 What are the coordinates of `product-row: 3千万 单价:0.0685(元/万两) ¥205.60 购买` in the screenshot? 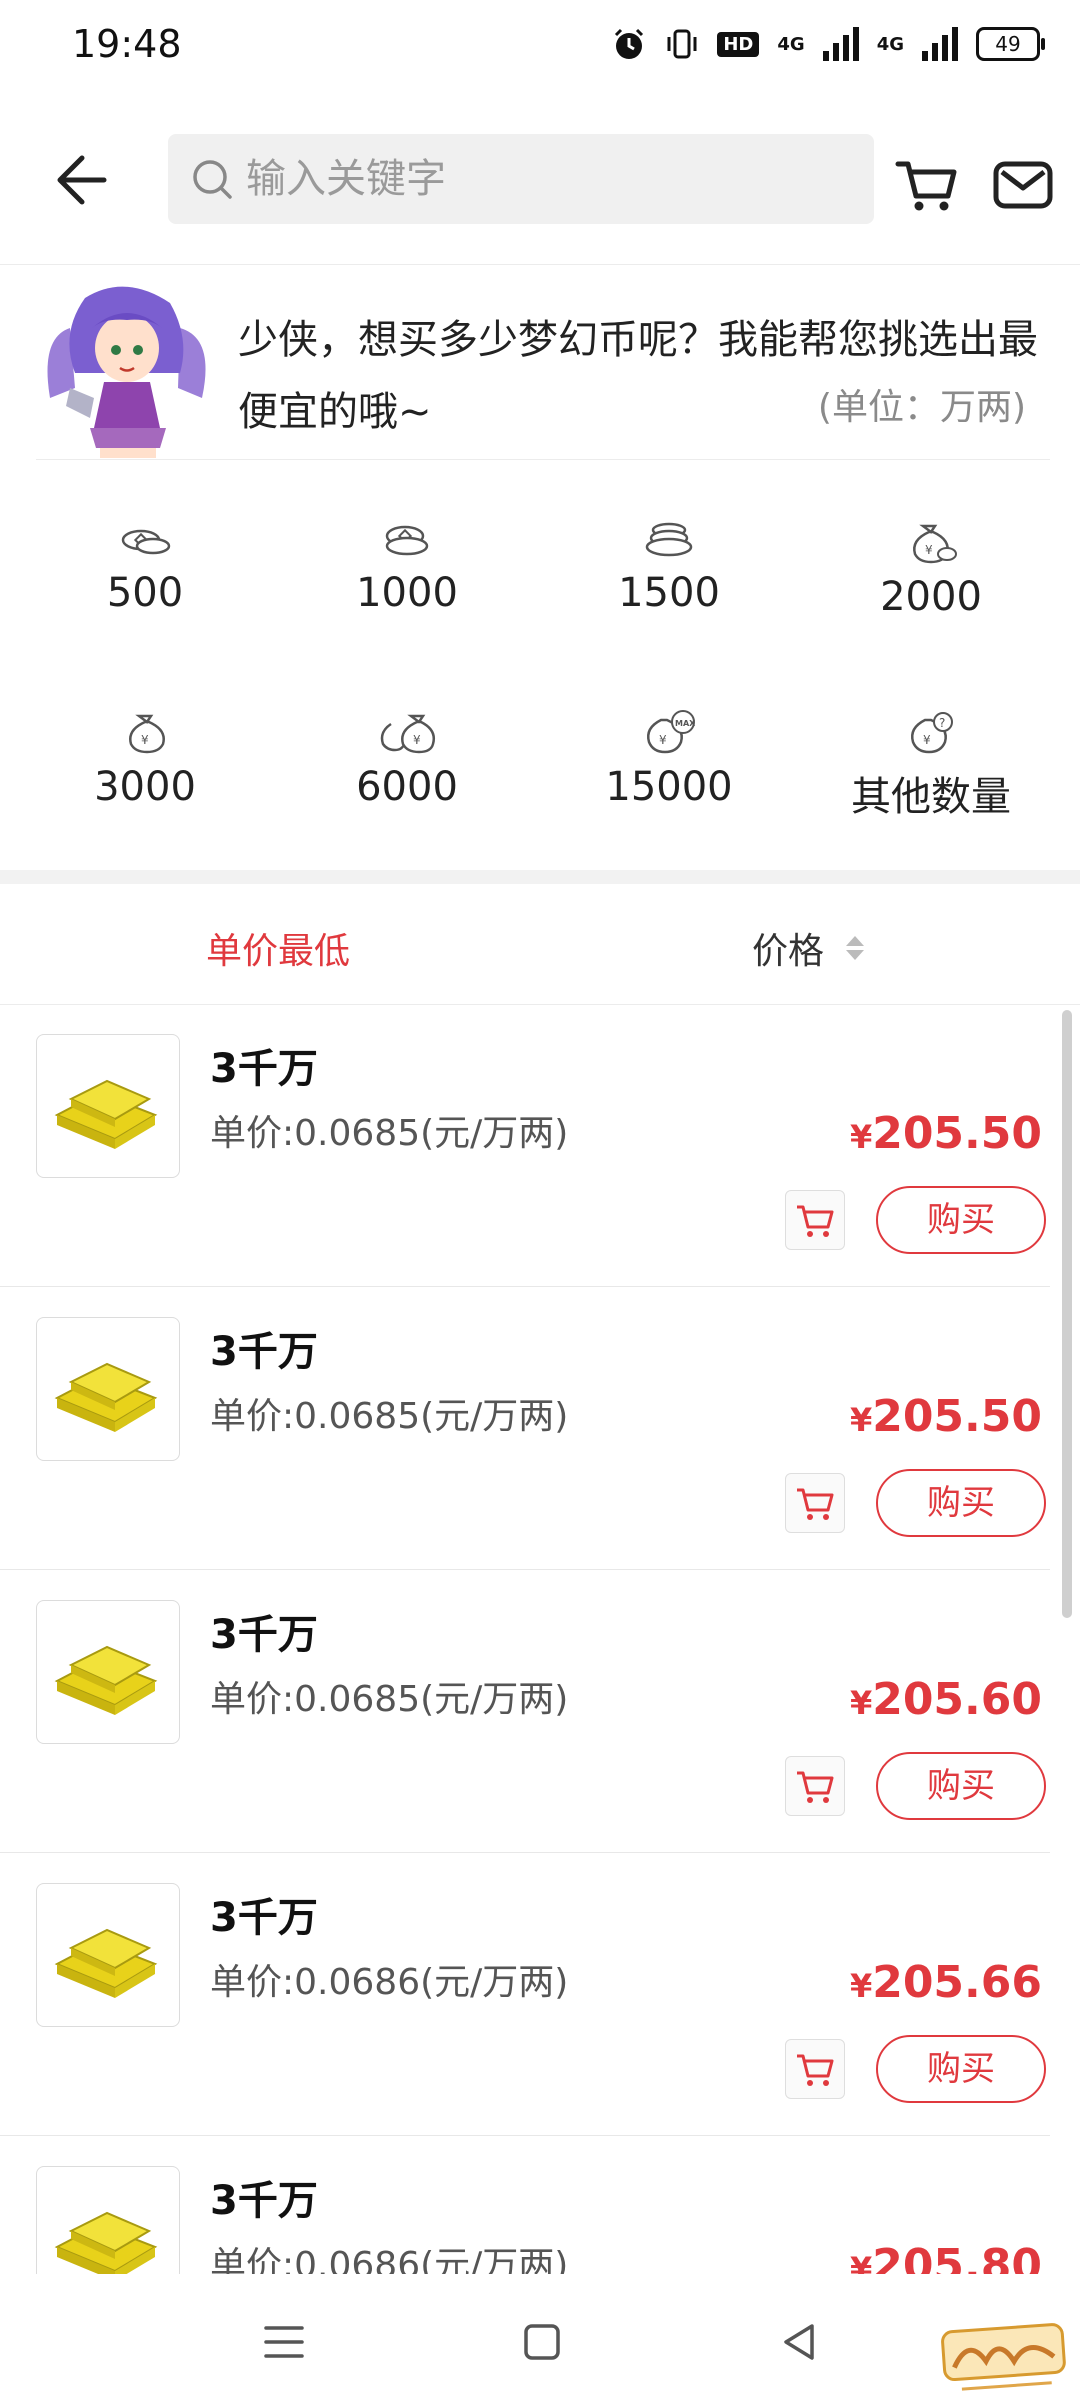 It's located at (540, 1711).